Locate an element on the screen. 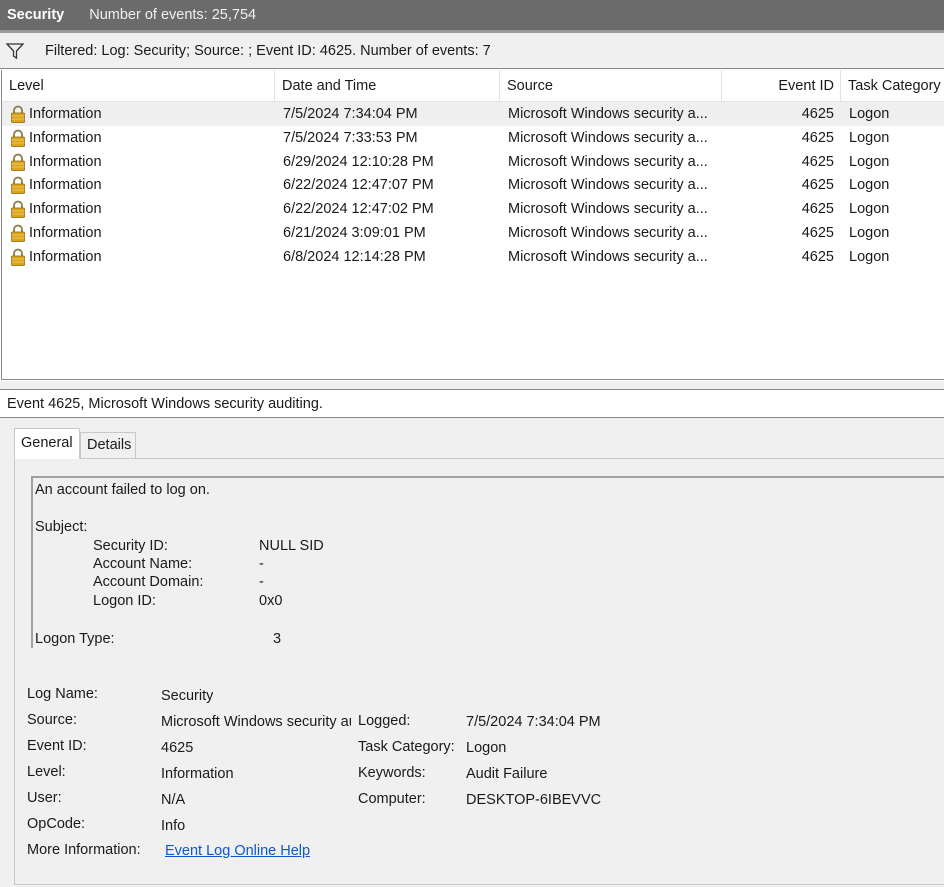 This screenshot has width=944, height=887. date-cell: 6/21/2024 3:09:01 PM is located at coordinates (354, 233).